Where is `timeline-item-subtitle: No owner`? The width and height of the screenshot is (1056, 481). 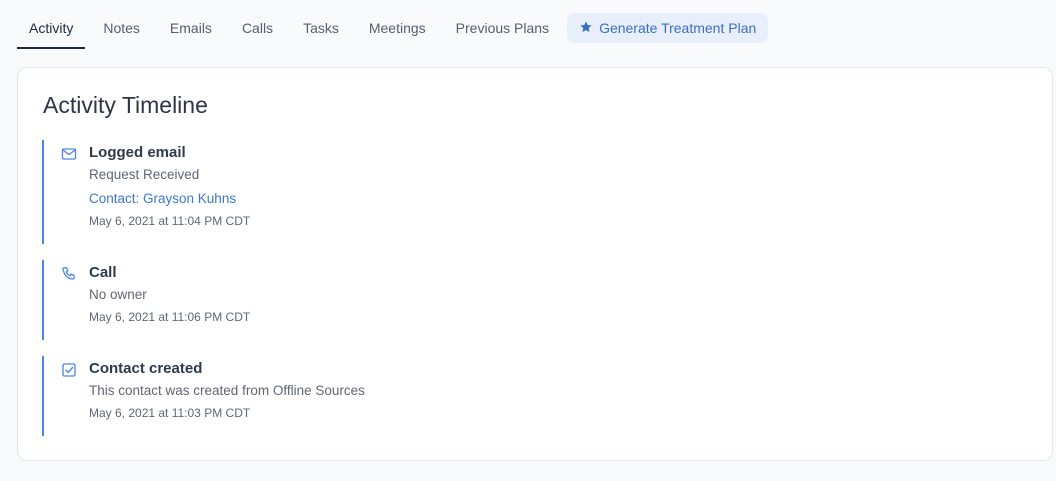
timeline-item-subtitle: No owner is located at coordinates (118, 294).